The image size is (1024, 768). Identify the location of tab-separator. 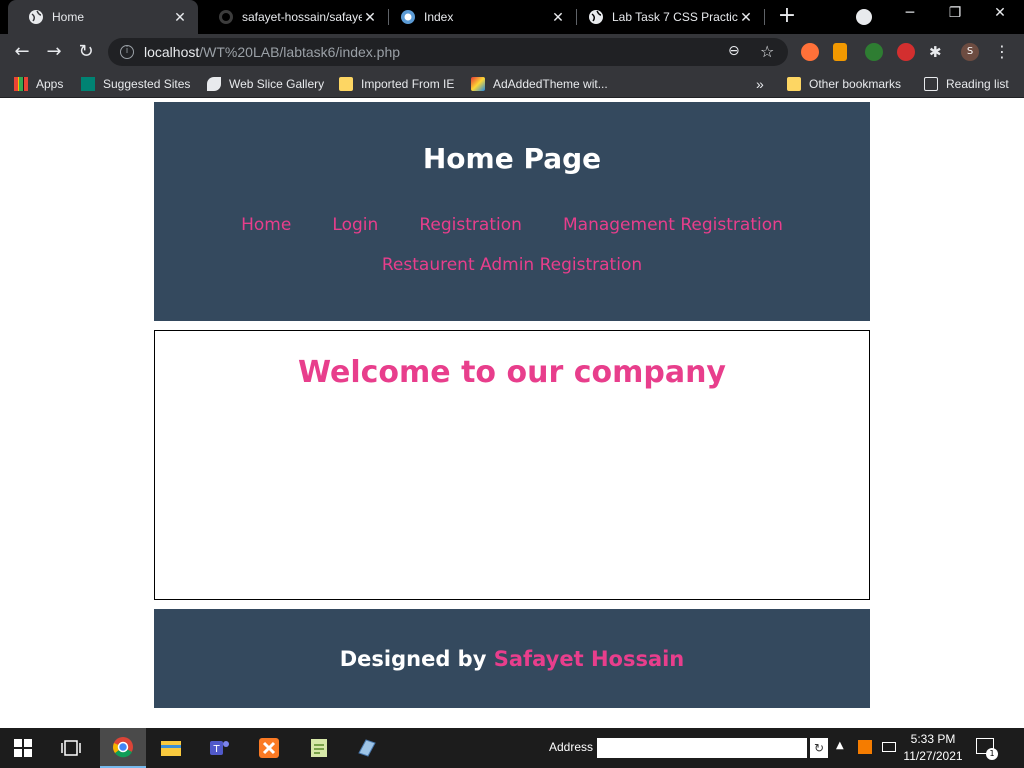
(764, 17).